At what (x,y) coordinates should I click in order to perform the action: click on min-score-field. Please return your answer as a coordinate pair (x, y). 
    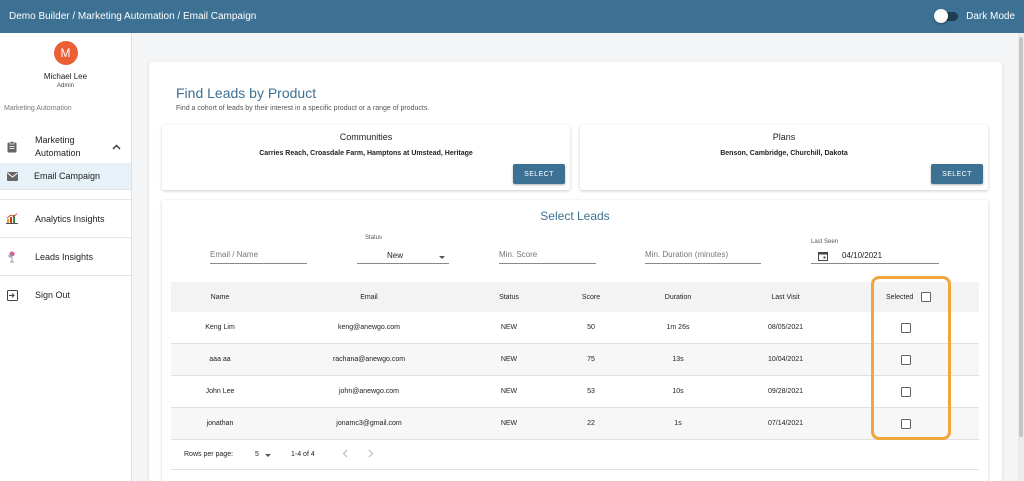
    Looking at the image, I should click on (547, 257).